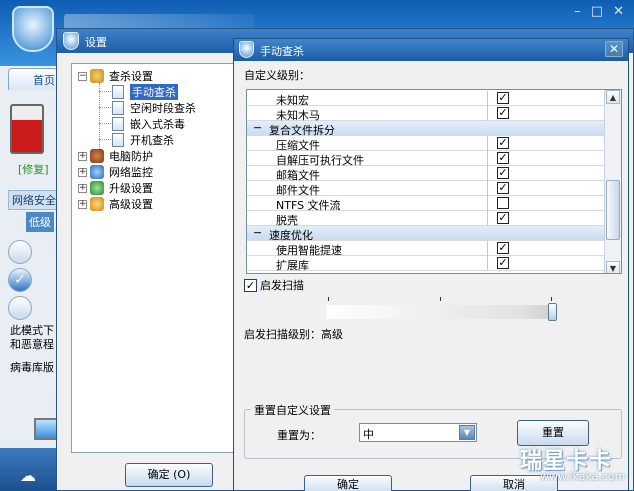 The width and height of the screenshot is (634, 491). Describe the element at coordinates (425, 219) in the screenshot. I see `grid-item-row: 脱壳 ✓` at that location.